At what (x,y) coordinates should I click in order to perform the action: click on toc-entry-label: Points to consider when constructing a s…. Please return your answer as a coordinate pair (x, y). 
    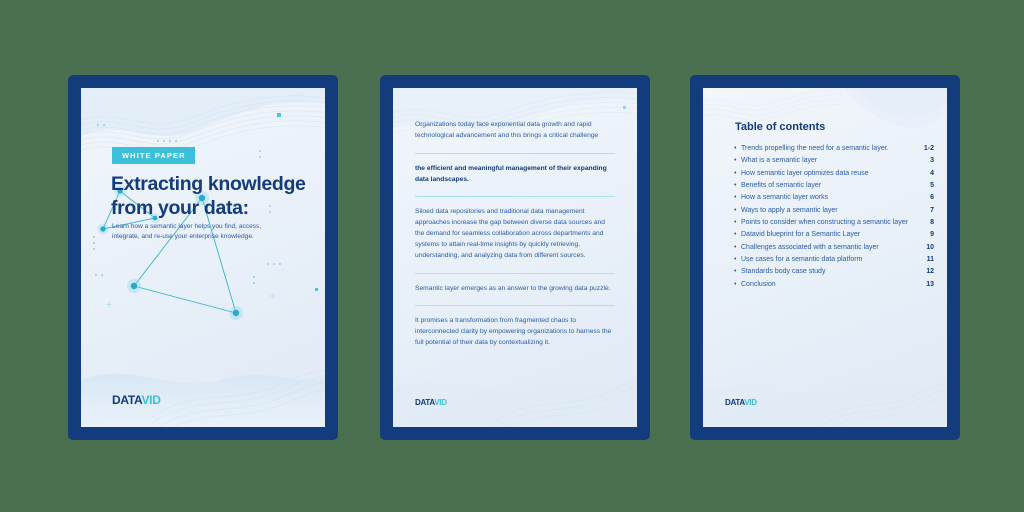
    Looking at the image, I should click on (824, 222).